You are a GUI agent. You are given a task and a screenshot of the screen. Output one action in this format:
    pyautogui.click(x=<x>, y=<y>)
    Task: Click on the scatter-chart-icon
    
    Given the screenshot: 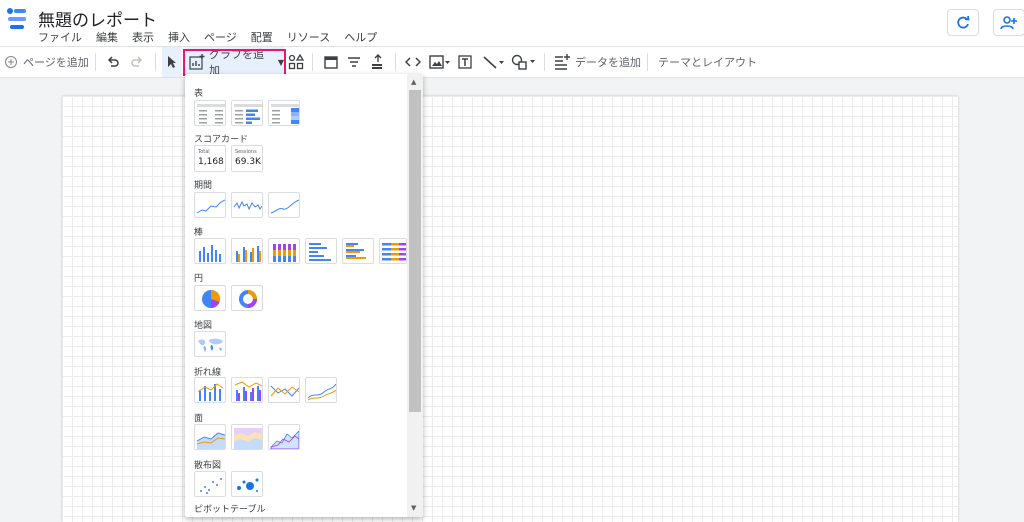 What is the action you would take?
    pyautogui.click(x=211, y=486)
    